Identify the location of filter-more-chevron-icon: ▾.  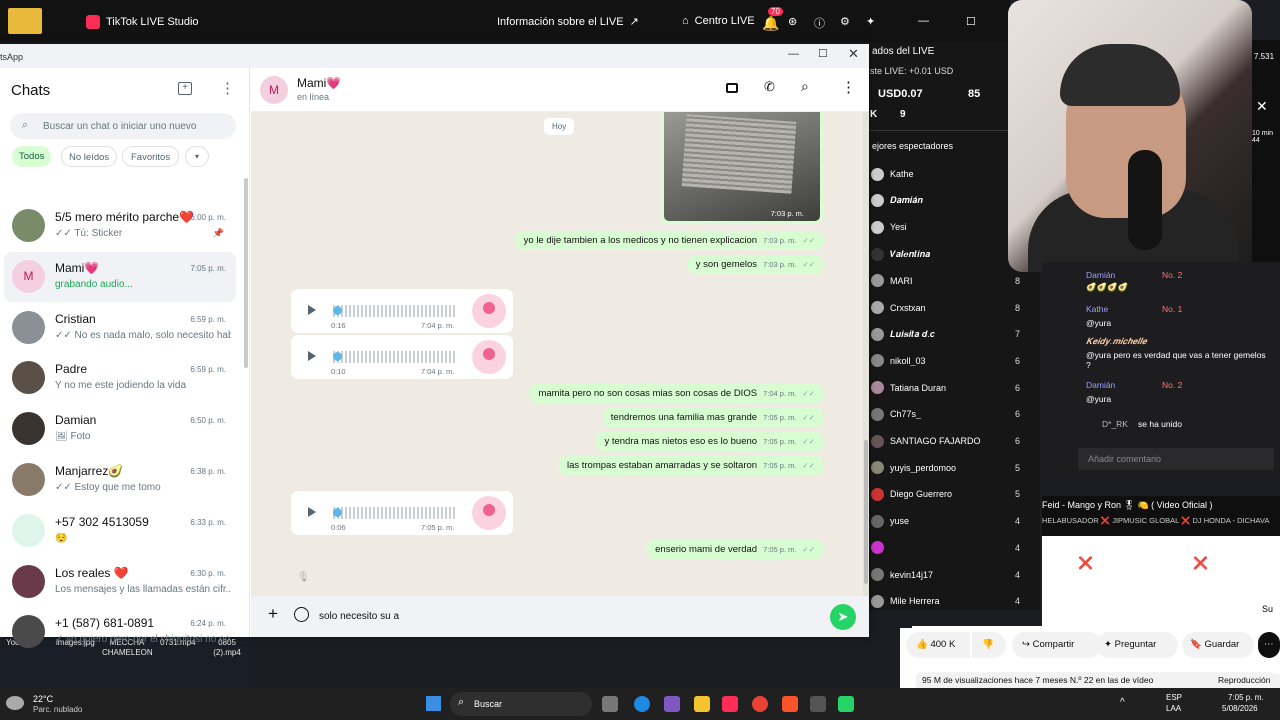
(197, 156).